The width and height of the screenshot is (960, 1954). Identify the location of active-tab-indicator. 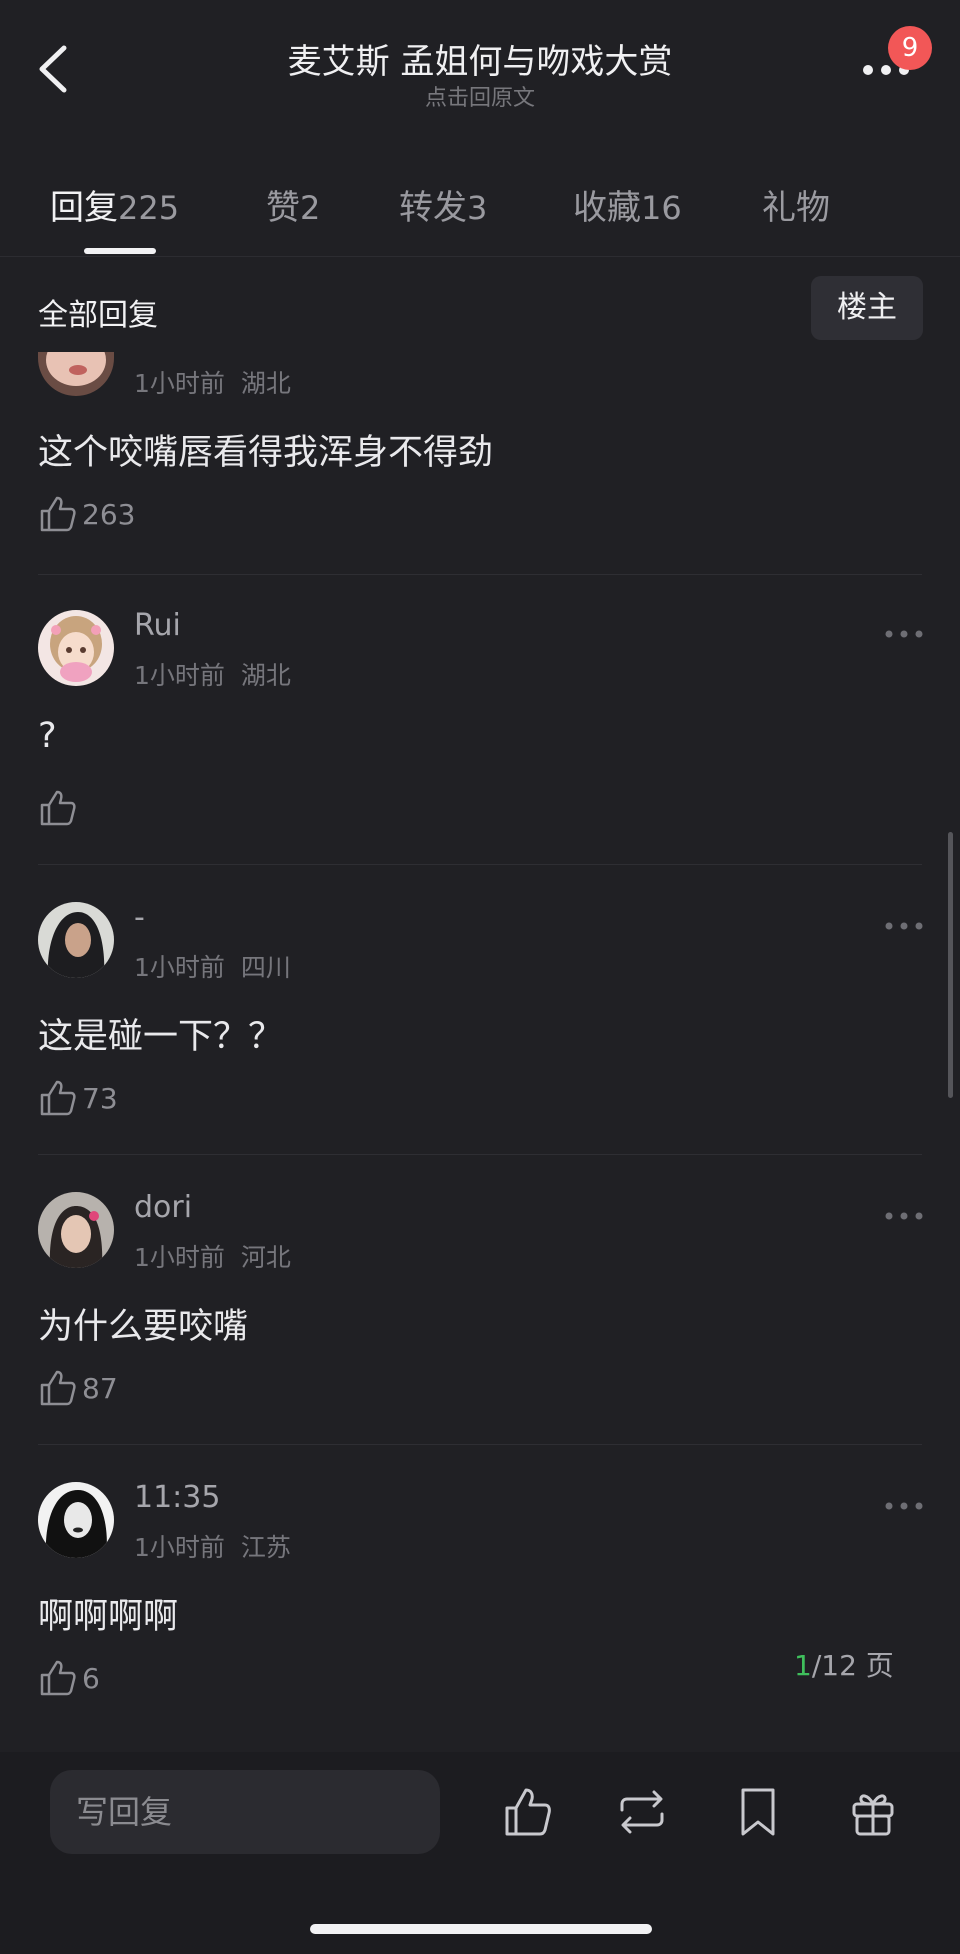
(120, 251).